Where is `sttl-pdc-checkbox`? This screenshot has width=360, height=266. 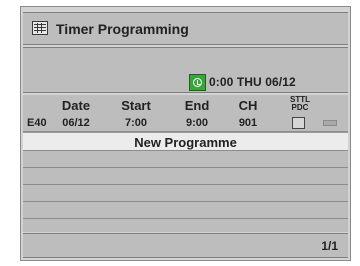
sttl-pdc-checkbox is located at coordinates (298, 123).